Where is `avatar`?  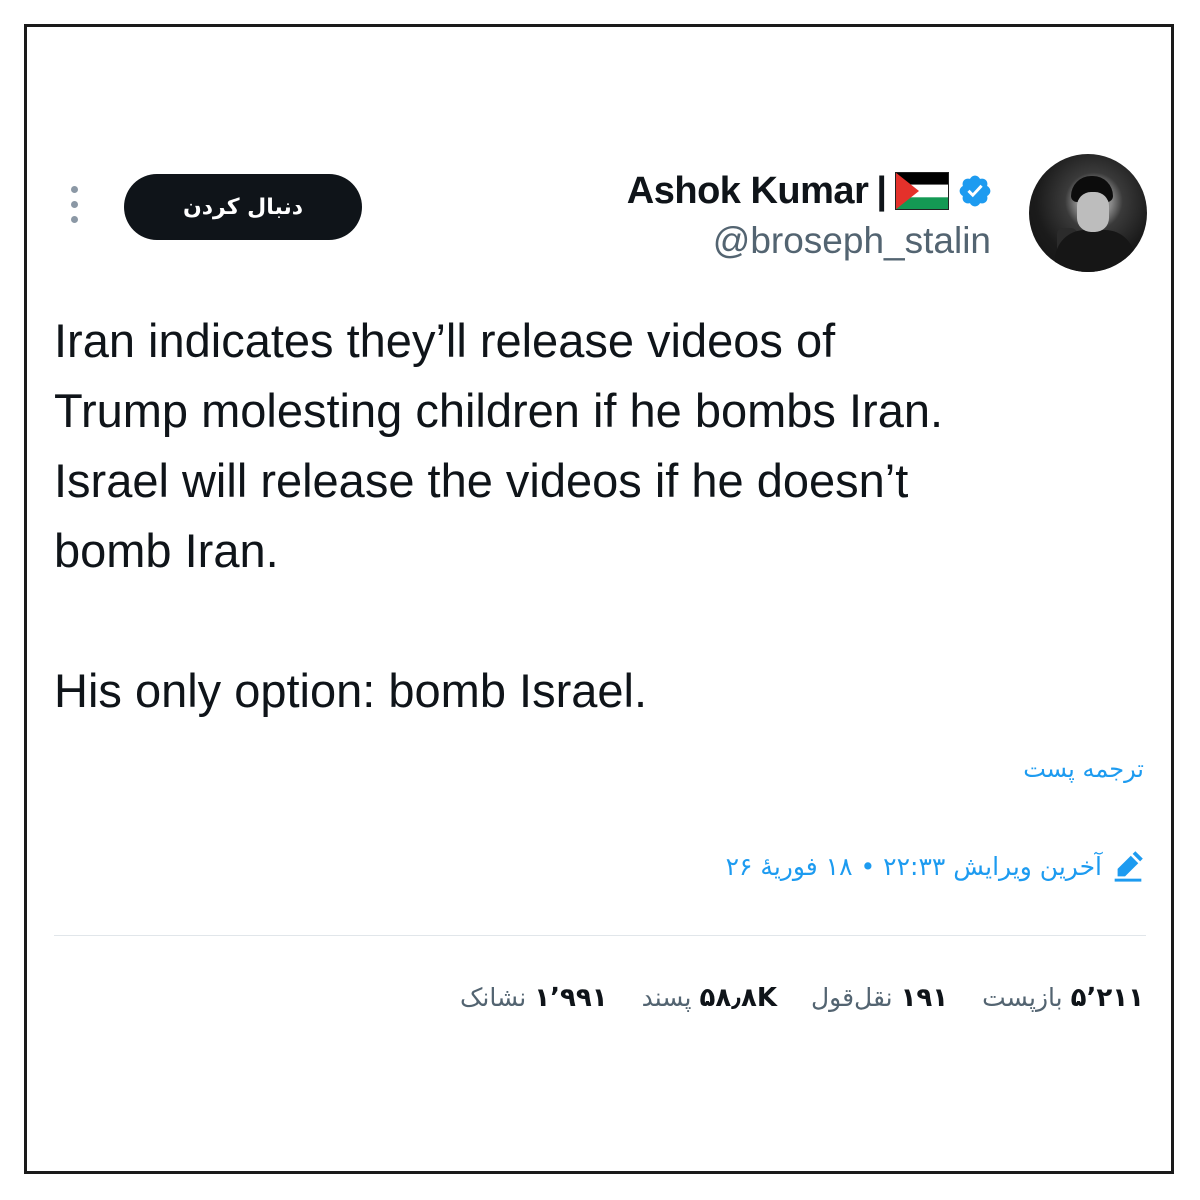
avatar is located at coordinates (1088, 213).